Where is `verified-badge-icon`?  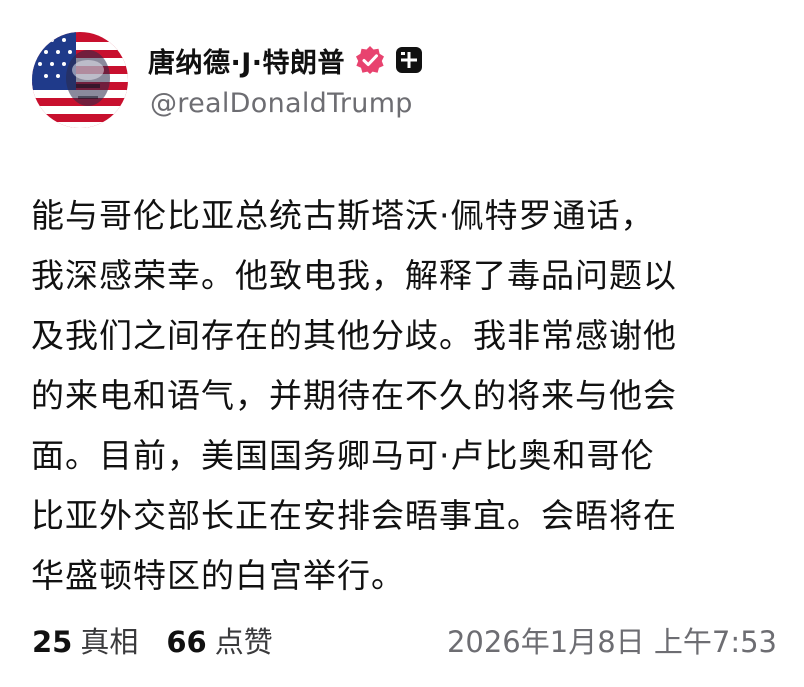 verified-badge-icon is located at coordinates (370, 60).